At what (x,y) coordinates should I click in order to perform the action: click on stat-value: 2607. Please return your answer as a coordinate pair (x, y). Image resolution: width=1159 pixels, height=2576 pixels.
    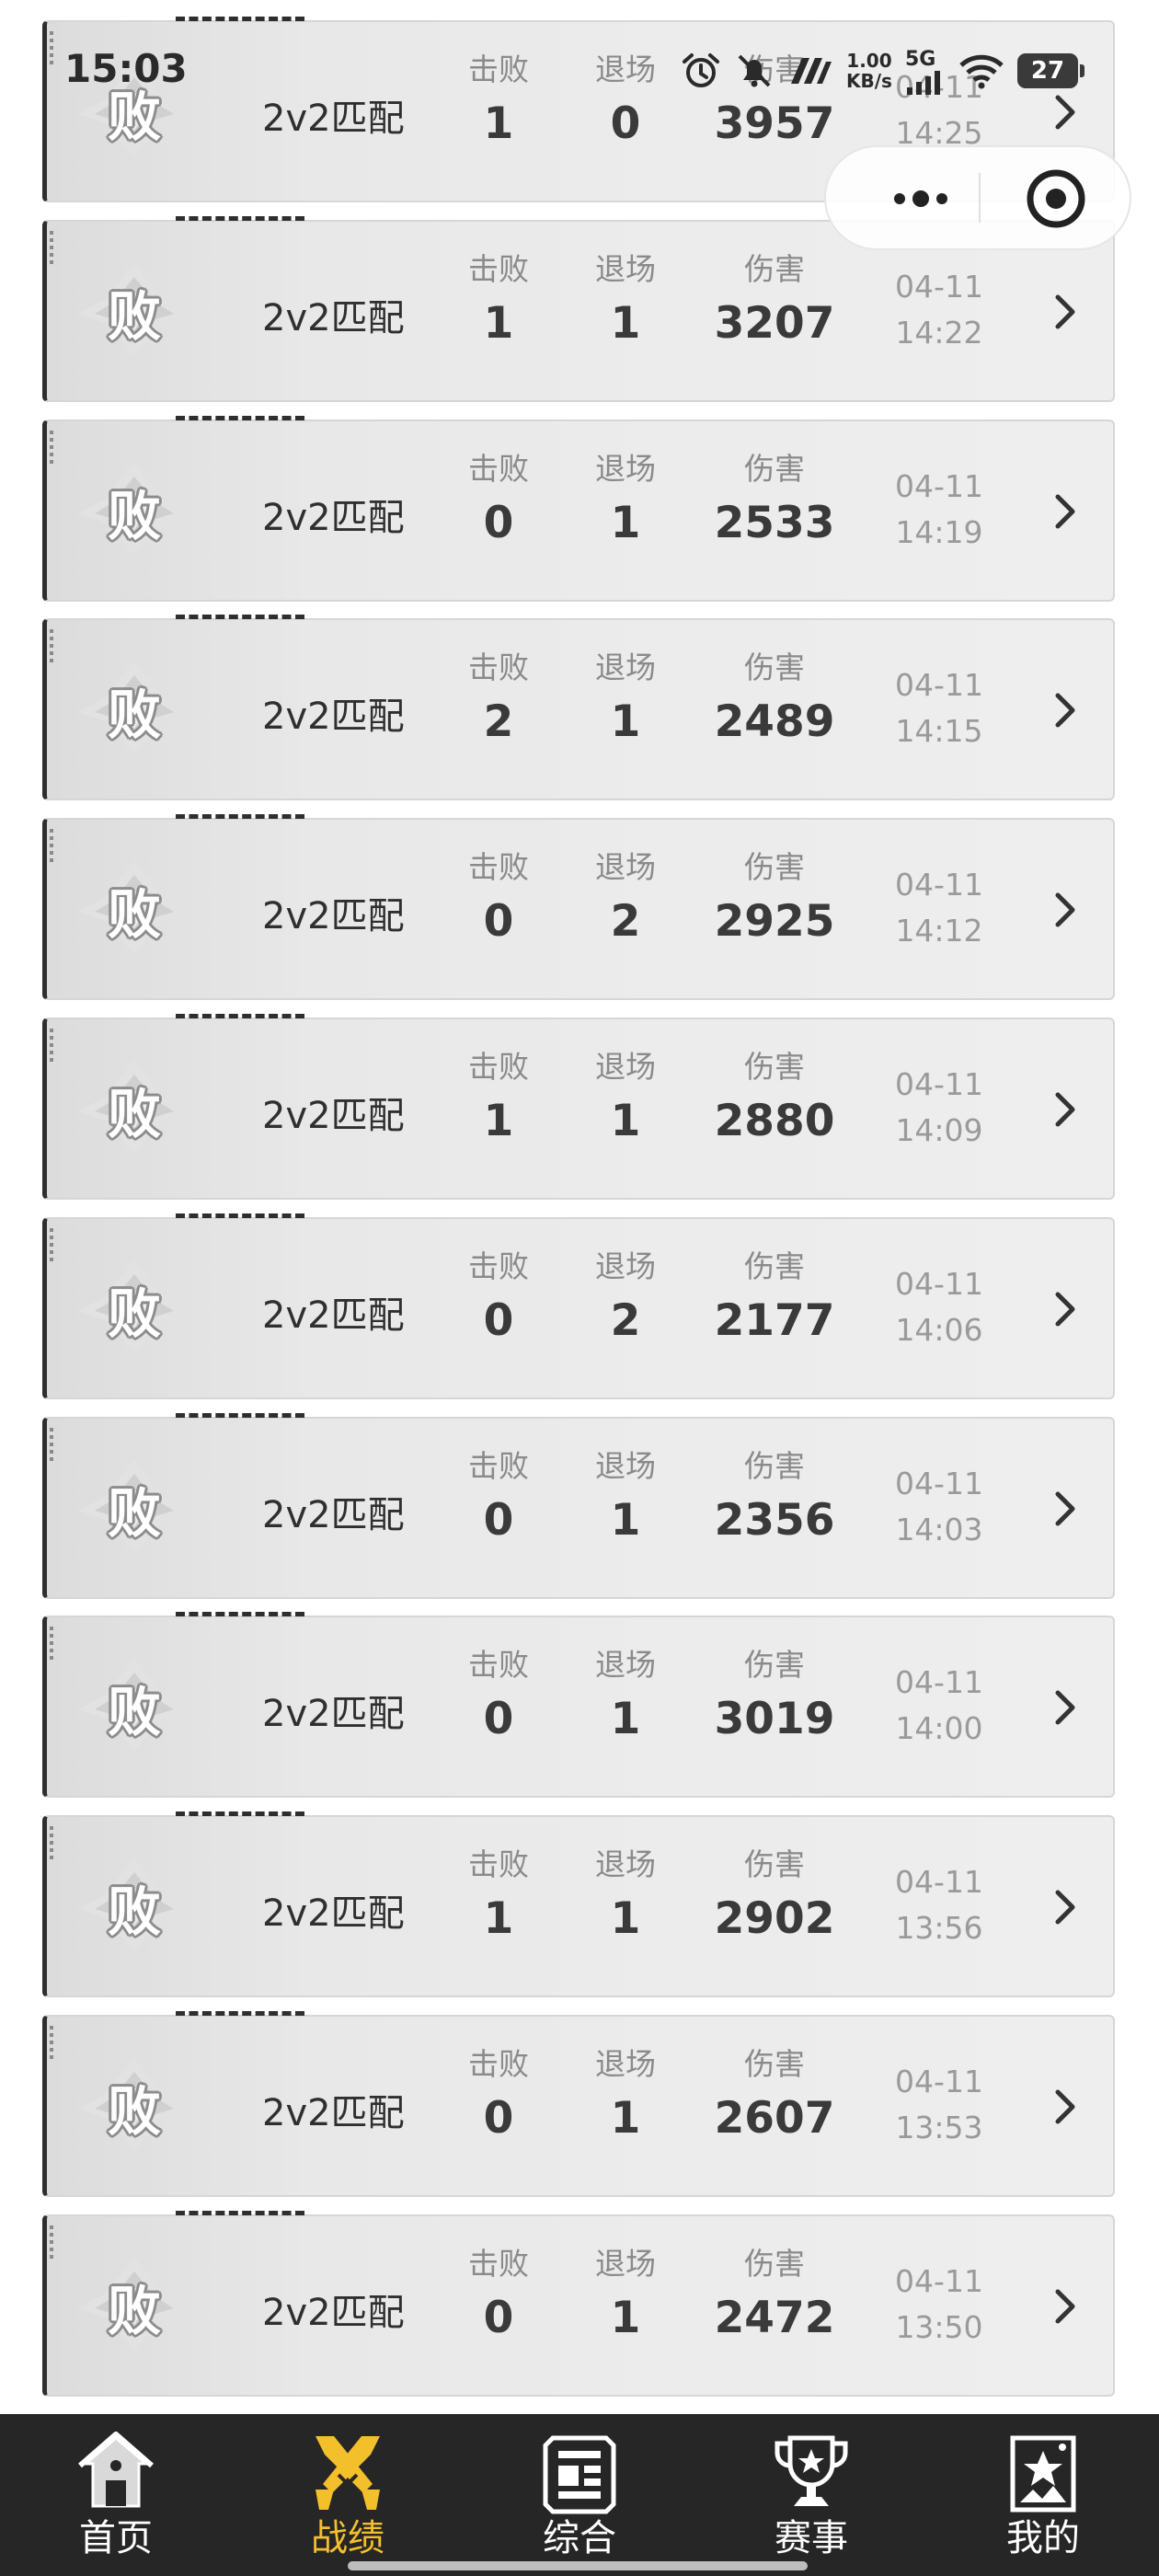
    Looking at the image, I should click on (774, 2118).